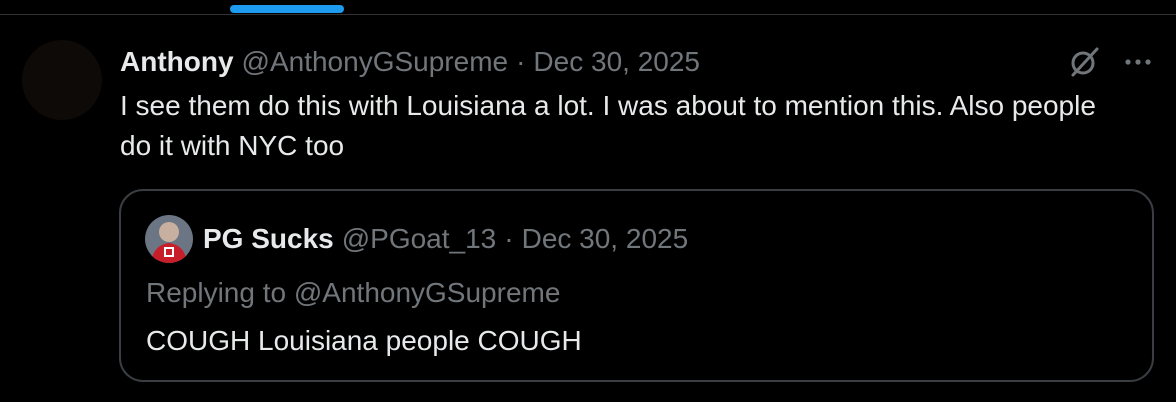 The image size is (1176, 402). What do you see at coordinates (353, 292) in the screenshot?
I see `replying-to-label: Replying to @AnthonyGSupreme` at bounding box center [353, 292].